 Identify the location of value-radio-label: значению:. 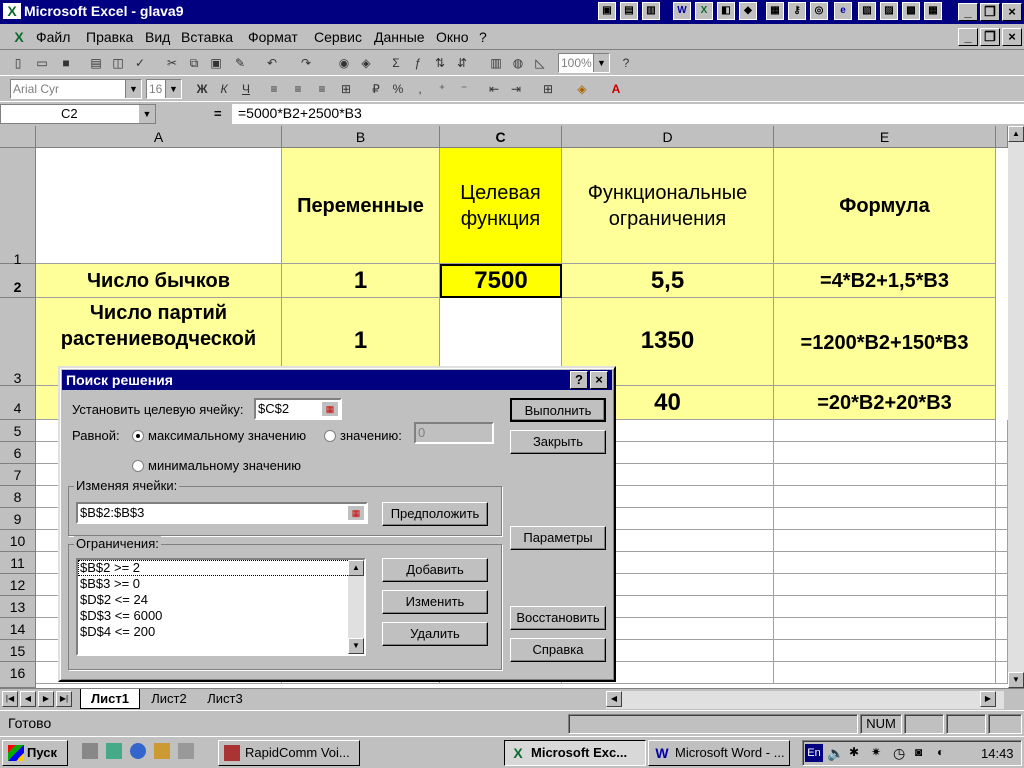
(371, 435).